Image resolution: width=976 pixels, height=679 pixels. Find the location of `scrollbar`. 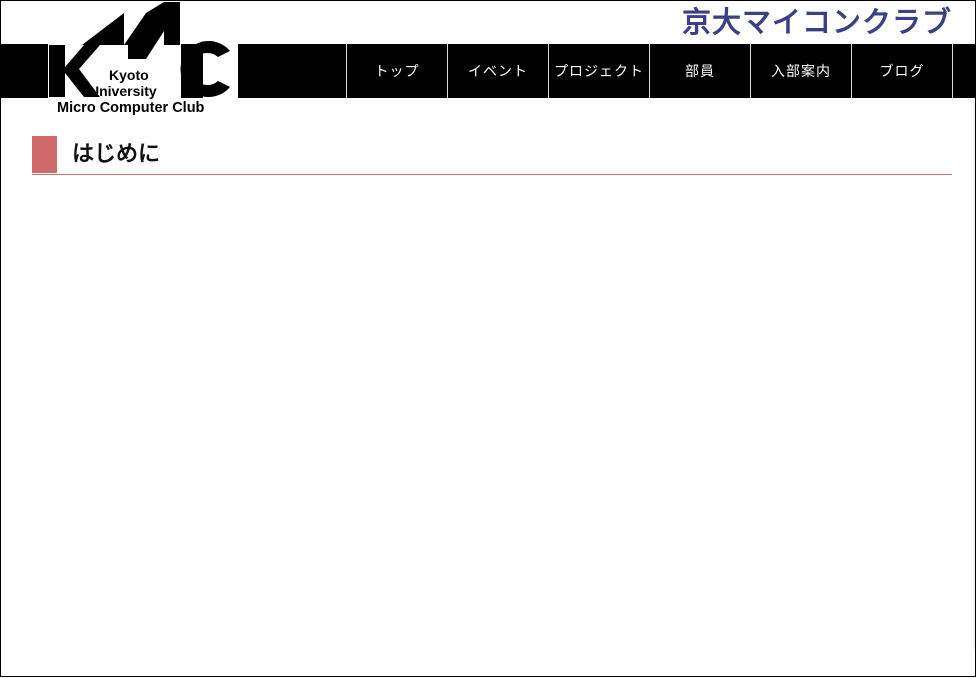

scrollbar is located at coordinates (974, 374).